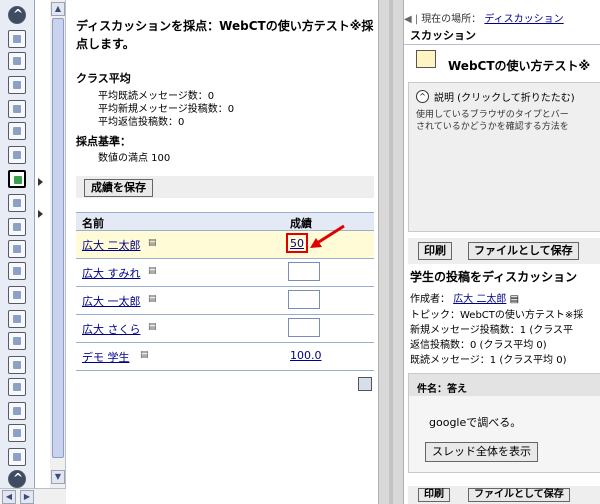  I want to click on class-average-title: クラス平均, so click(103, 78).